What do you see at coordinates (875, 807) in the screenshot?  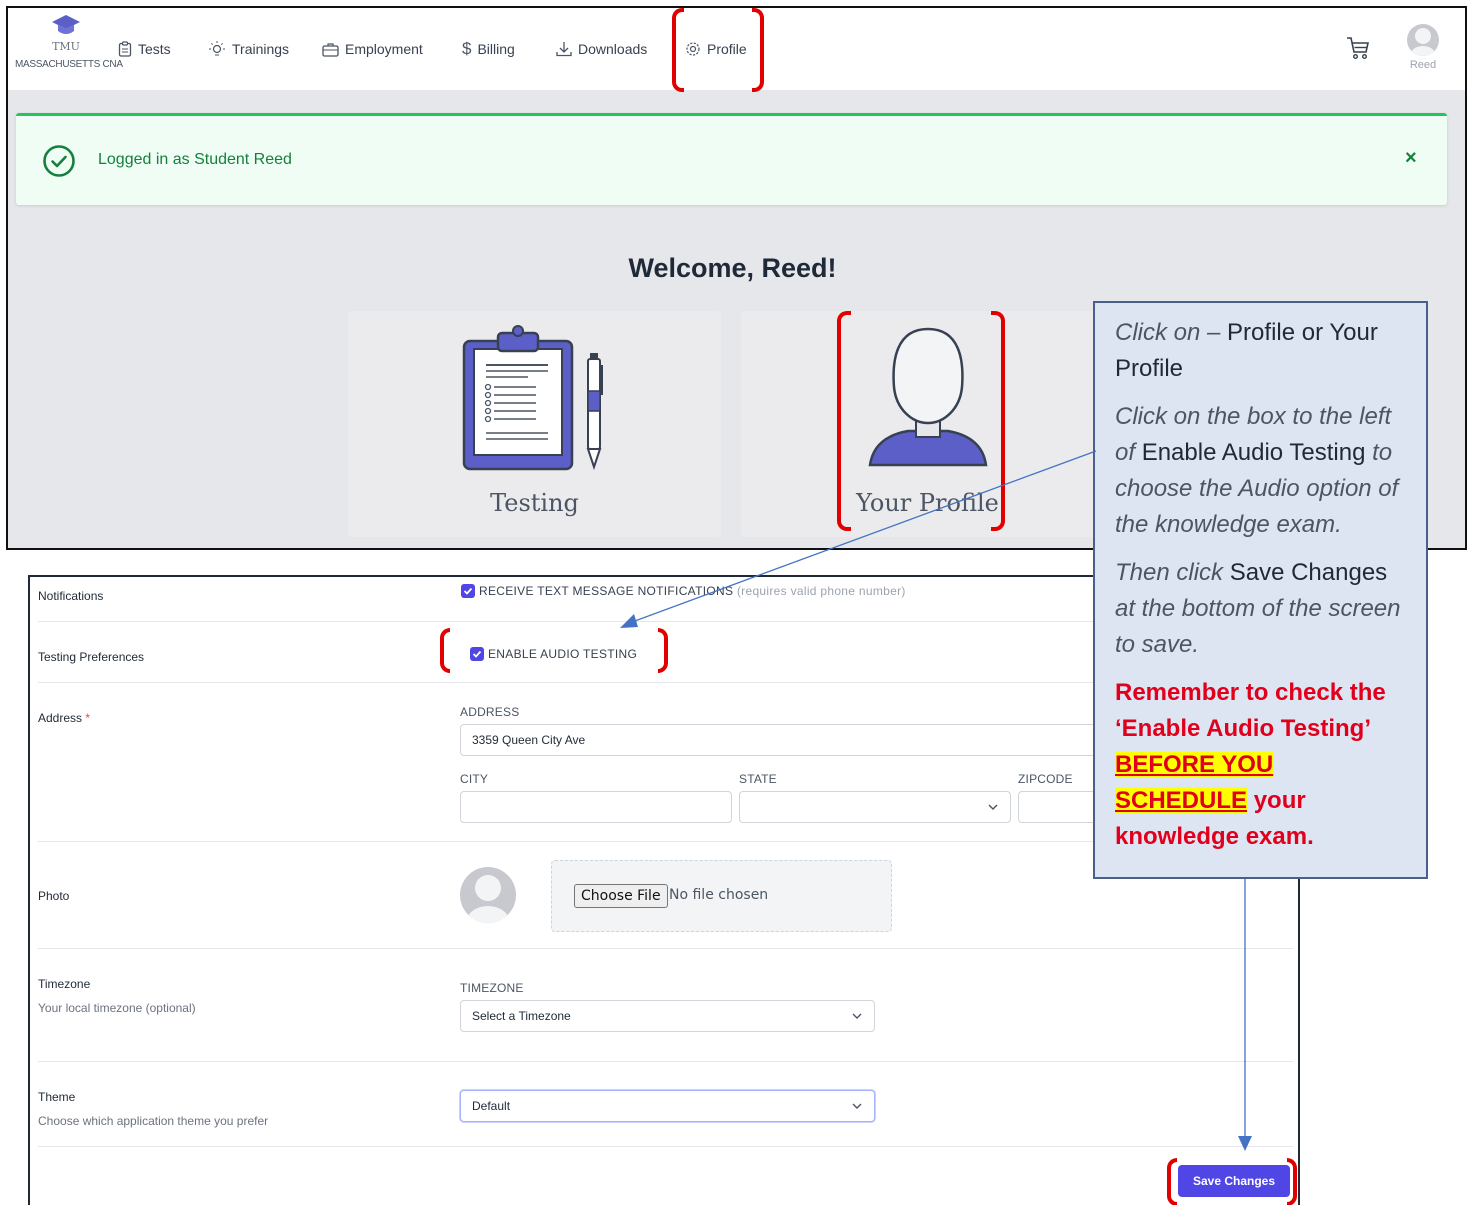 I see `state-select` at bounding box center [875, 807].